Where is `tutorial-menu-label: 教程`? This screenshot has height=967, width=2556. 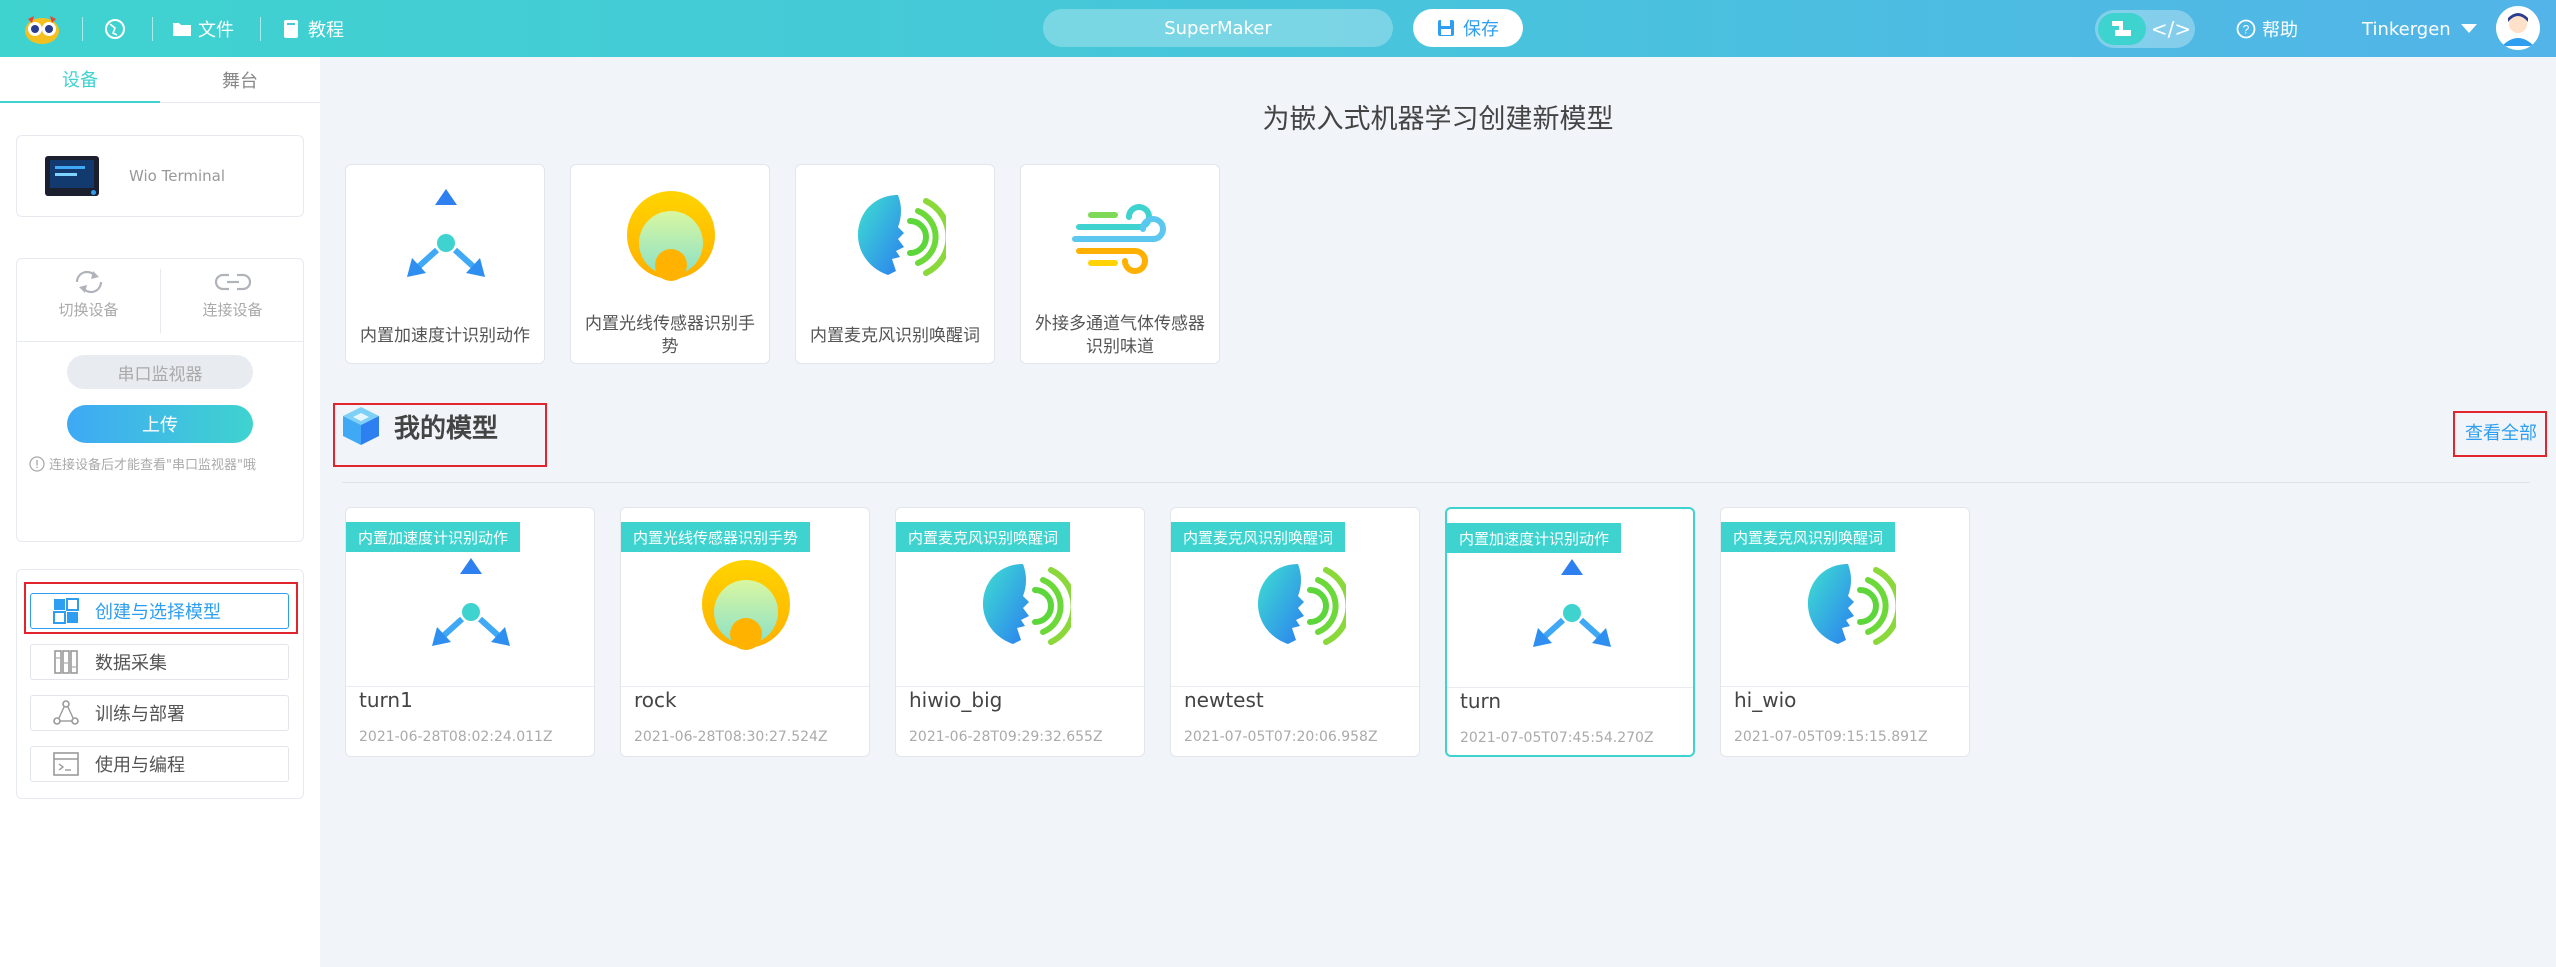 tutorial-menu-label: 教程 is located at coordinates (326, 30).